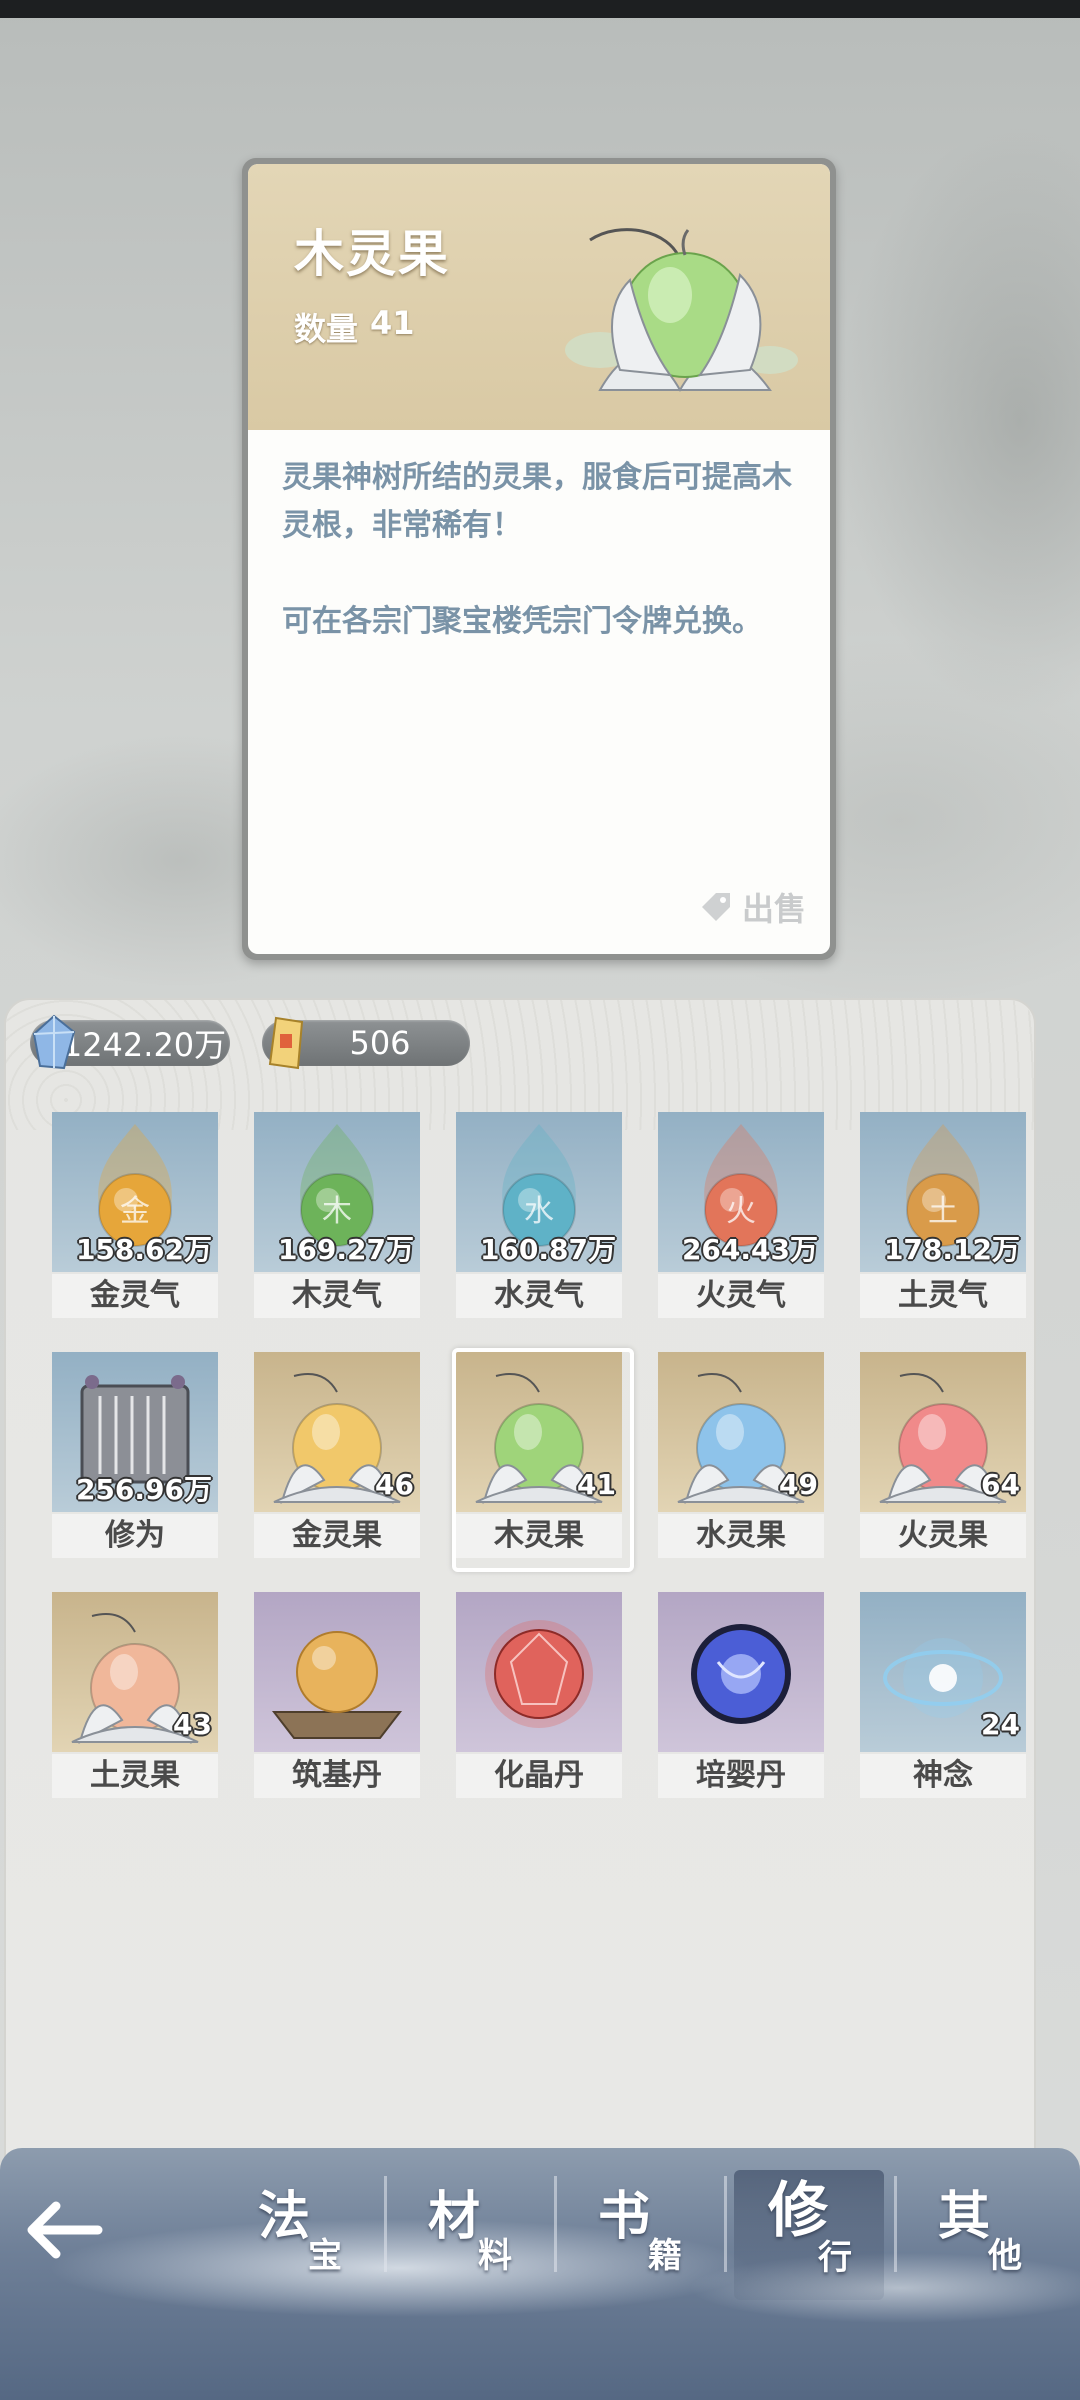  I want to click on item-label: 火灵果, so click(943, 1536).